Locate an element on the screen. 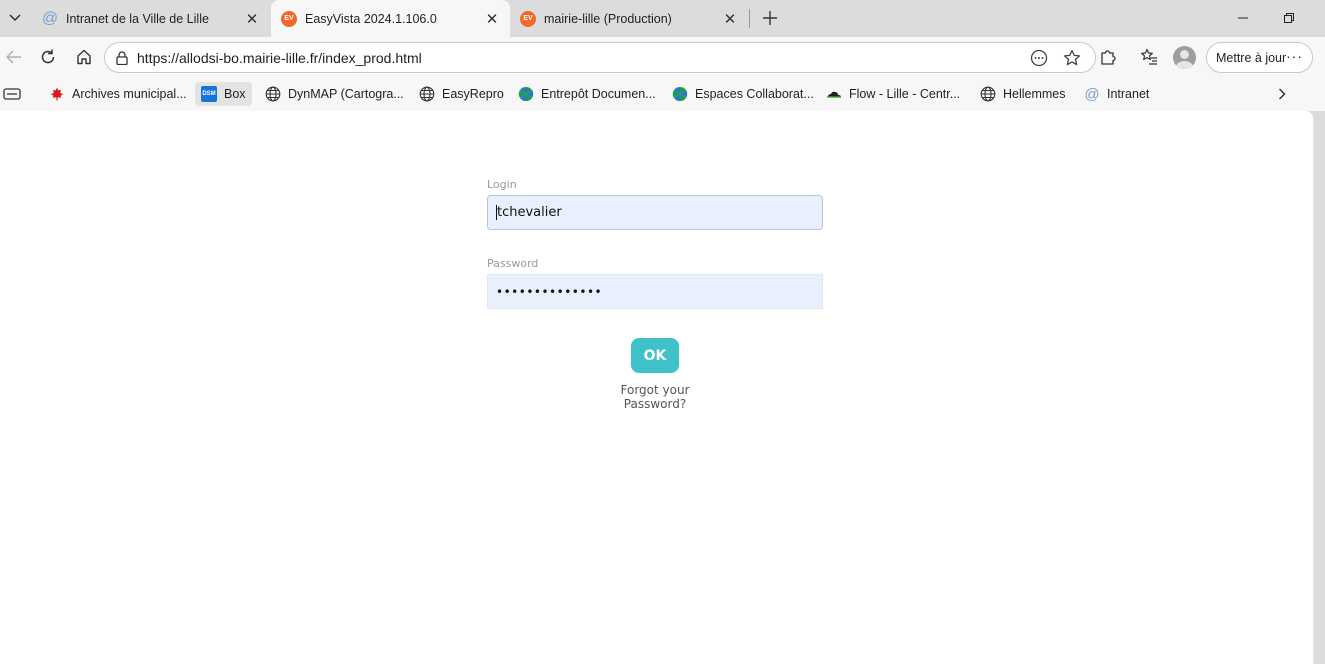  extensions-button is located at coordinates (1108, 57).